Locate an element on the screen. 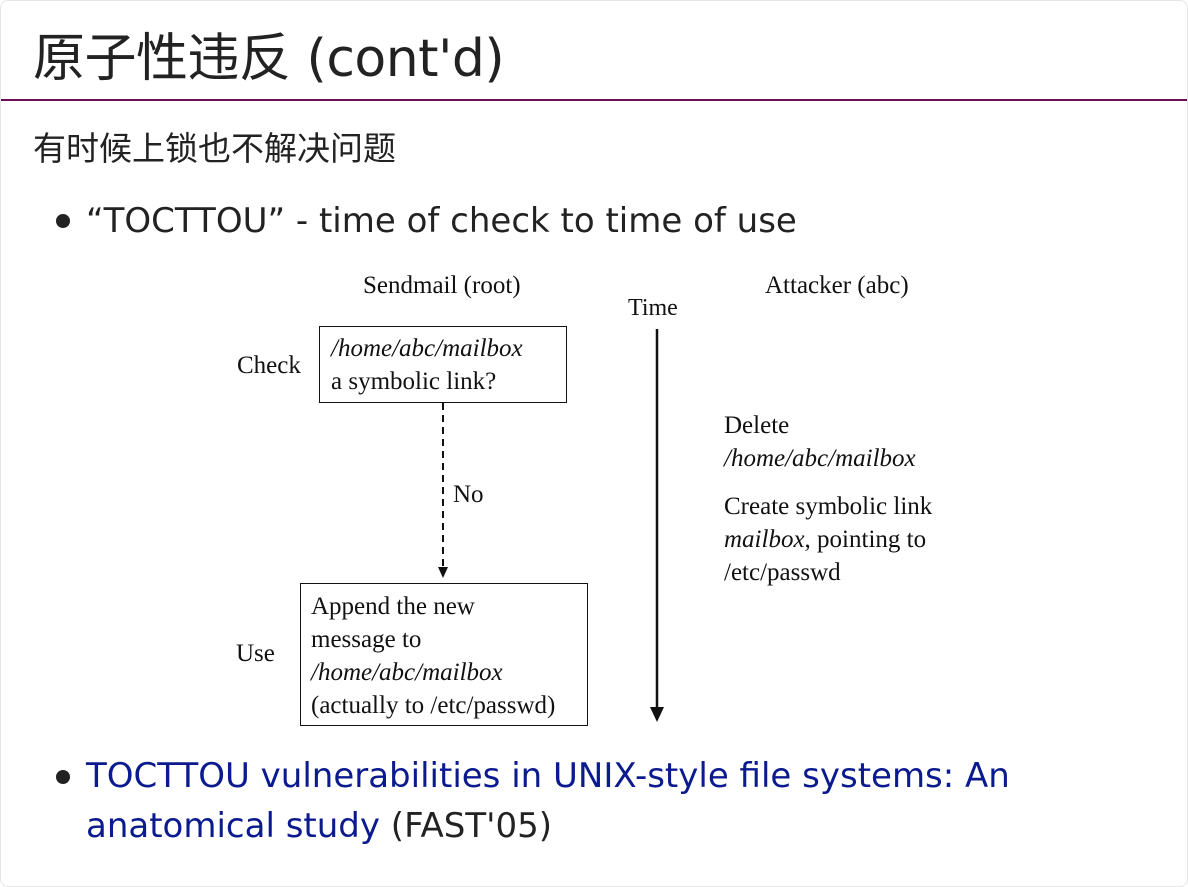 The image size is (1188, 887). attacker-mailbox-line: mailbox, pointing to is located at coordinates (825, 539).